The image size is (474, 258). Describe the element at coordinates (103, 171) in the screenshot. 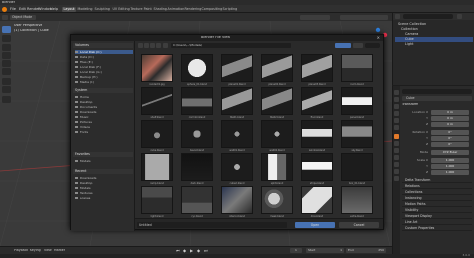

I see `recent-section-header: Recent` at that location.